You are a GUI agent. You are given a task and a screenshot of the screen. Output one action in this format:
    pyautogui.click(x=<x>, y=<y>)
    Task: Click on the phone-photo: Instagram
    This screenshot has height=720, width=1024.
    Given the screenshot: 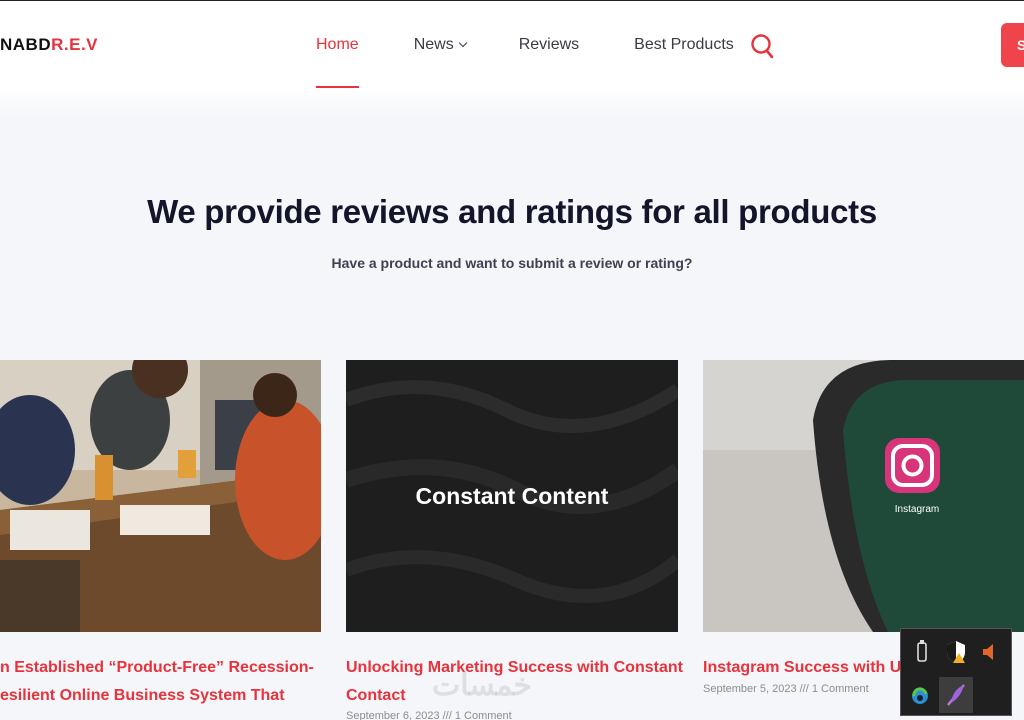 What is the action you would take?
    pyautogui.click(x=863, y=496)
    